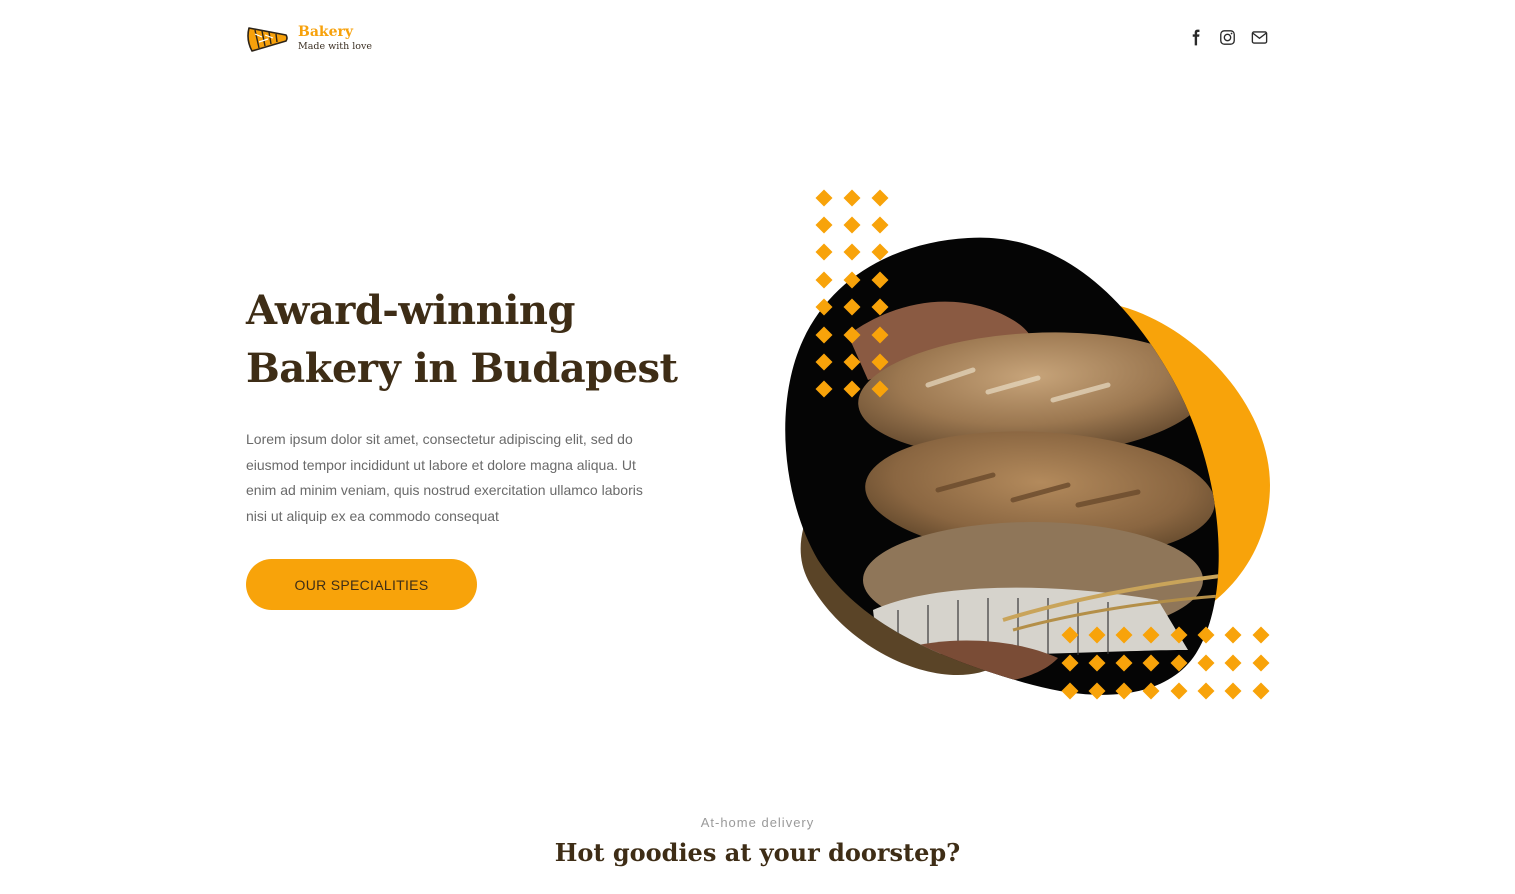  What do you see at coordinates (1195, 37) in the screenshot?
I see `facebook-icon` at bounding box center [1195, 37].